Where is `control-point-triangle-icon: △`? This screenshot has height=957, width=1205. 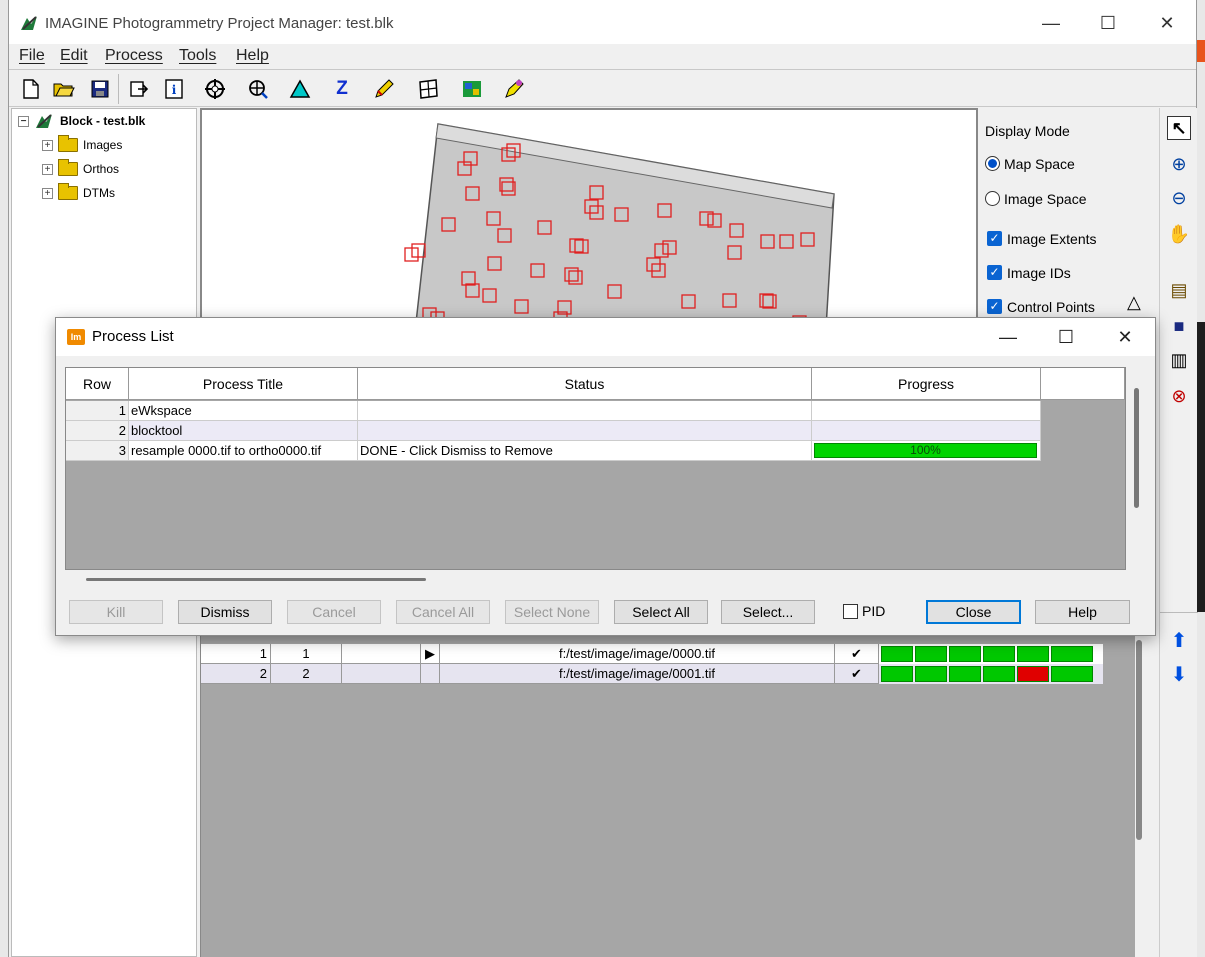
control-point-triangle-icon: △ is located at coordinates (1134, 302).